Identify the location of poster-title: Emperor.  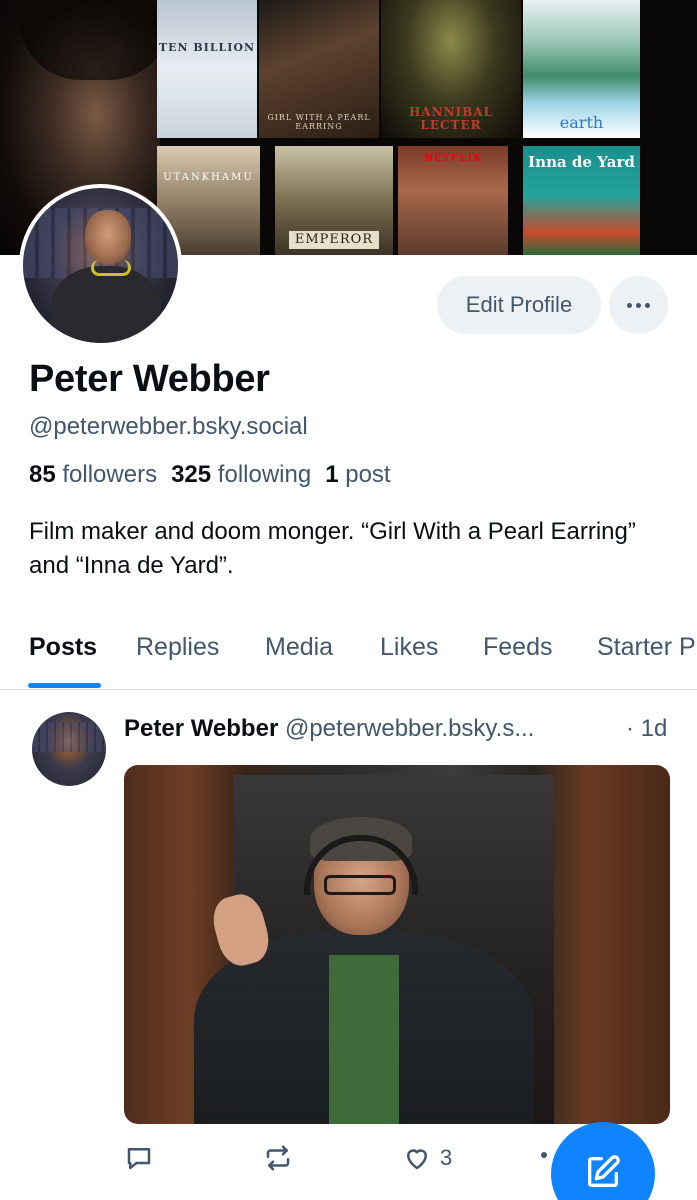
(334, 239).